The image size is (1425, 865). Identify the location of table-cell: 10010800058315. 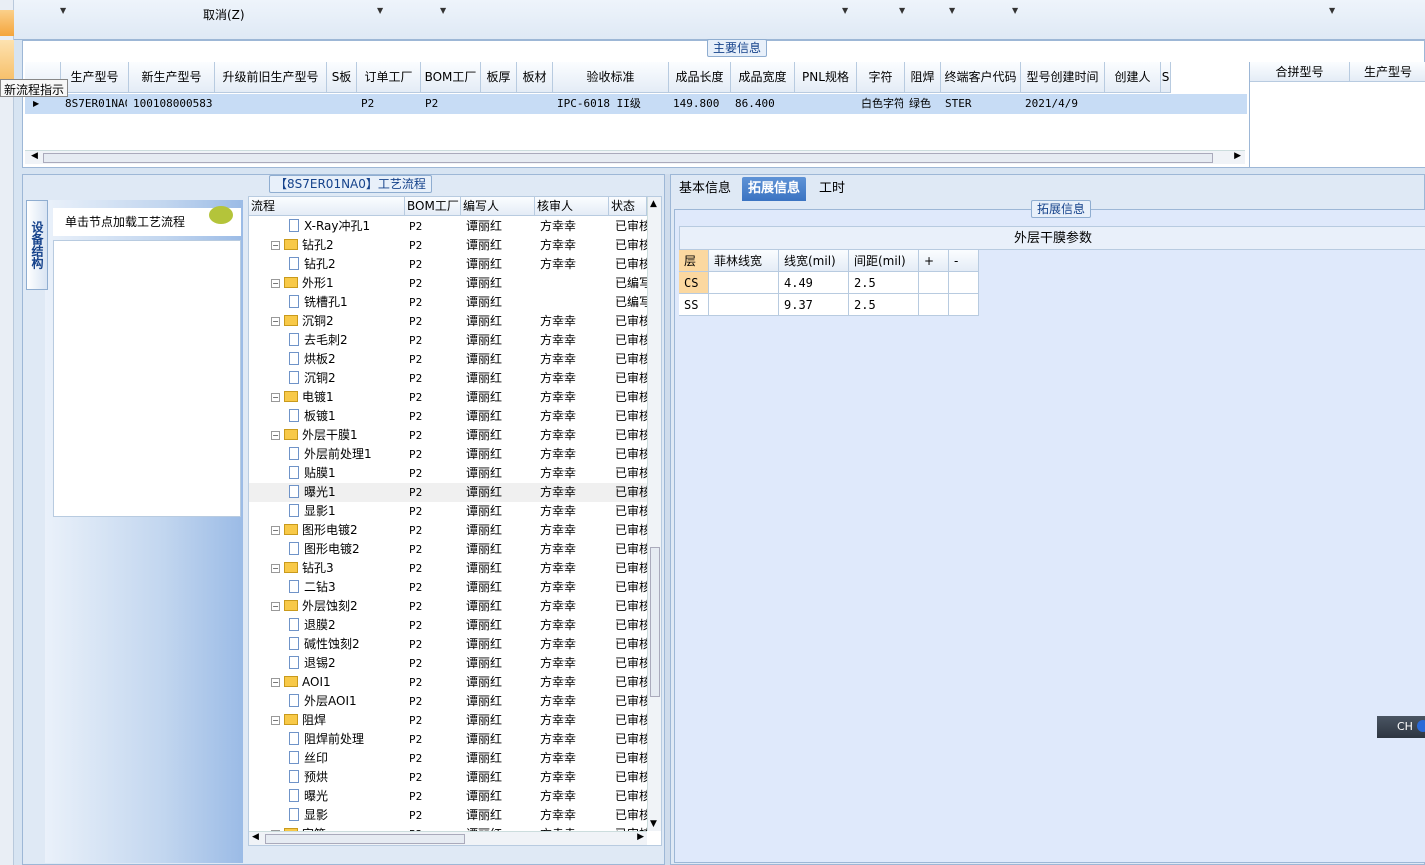
(173, 104).